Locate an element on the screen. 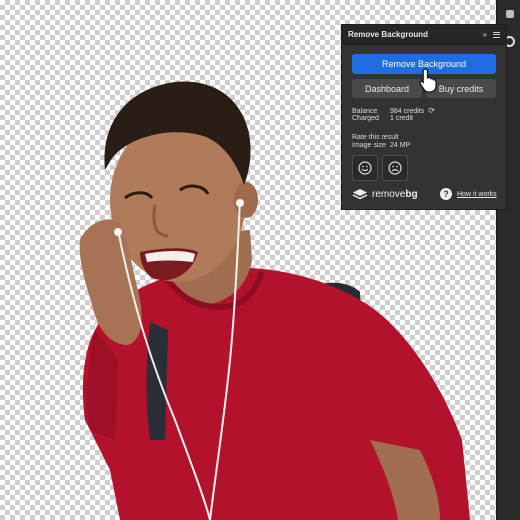 Image resolution: width=520 pixels, height=520 pixels. panel-title: Remove Background is located at coordinates (388, 34).